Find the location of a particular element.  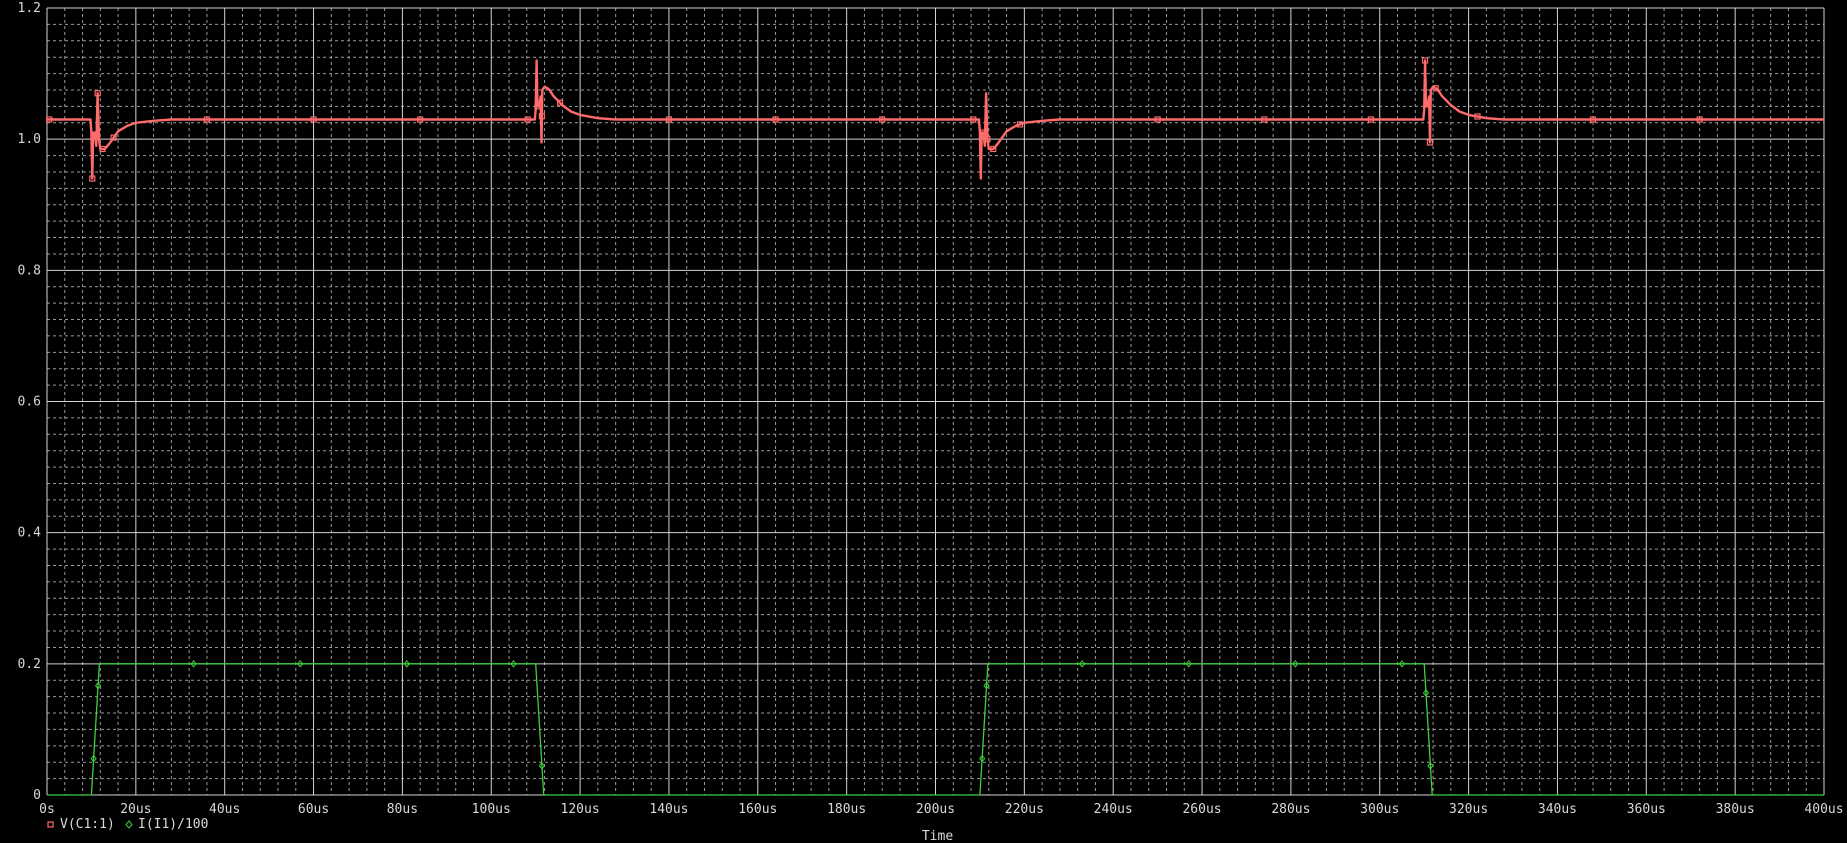

x-tick-label: 100us is located at coordinates (491, 809).